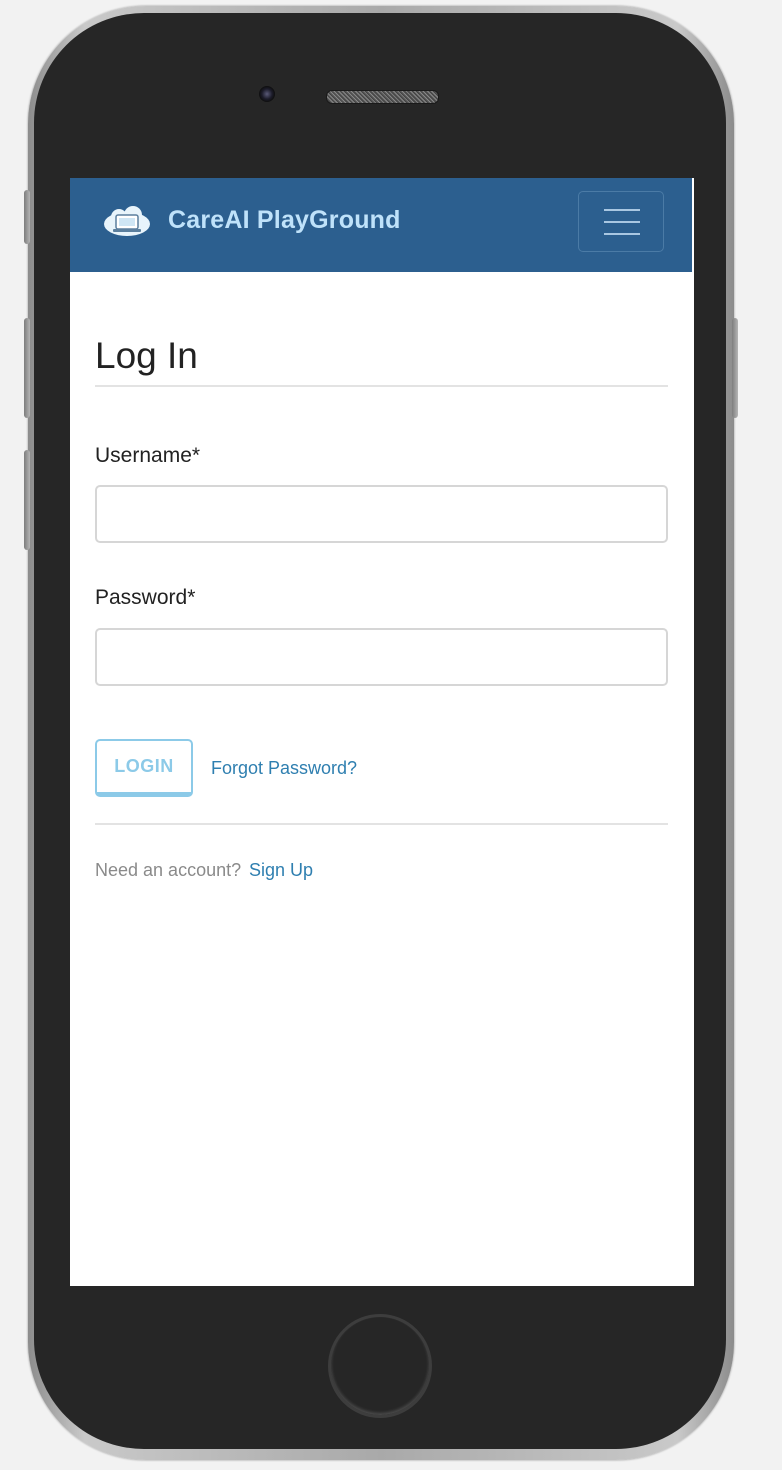 The image size is (782, 1470). I want to click on signup-link: Sign Up, so click(281, 870).